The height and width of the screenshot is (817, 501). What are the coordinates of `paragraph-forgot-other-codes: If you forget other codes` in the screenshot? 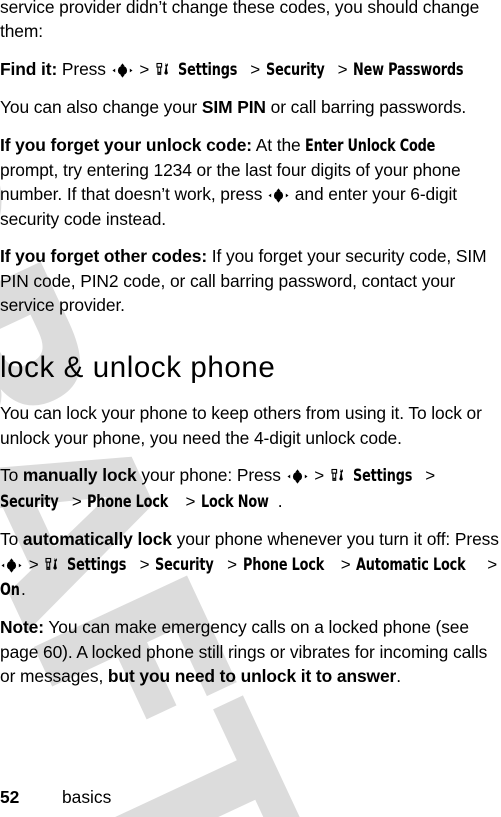 It's located at (250, 280).